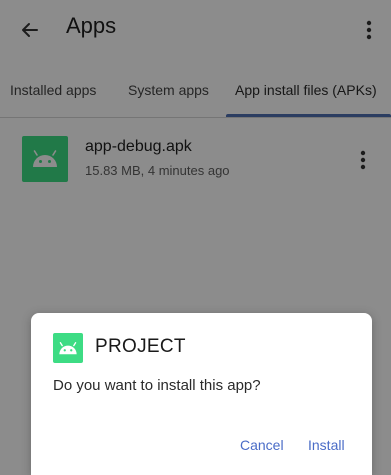 Image resolution: width=391 pixels, height=475 pixels. What do you see at coordinates (326, 445) in the screenshot?
I see `install-button: Install` at bounding box center [326, 445].